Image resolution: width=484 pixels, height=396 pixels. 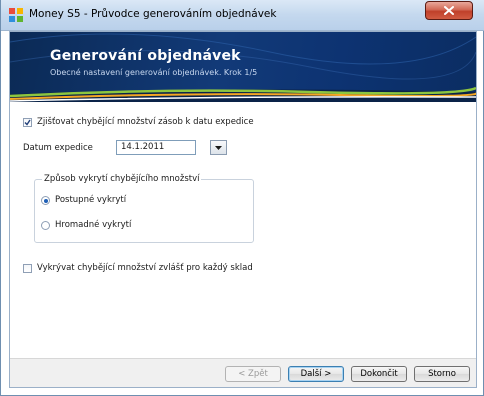 I want to click on date-expedice-field: 14.1.2011, so click(x=156, y=147).